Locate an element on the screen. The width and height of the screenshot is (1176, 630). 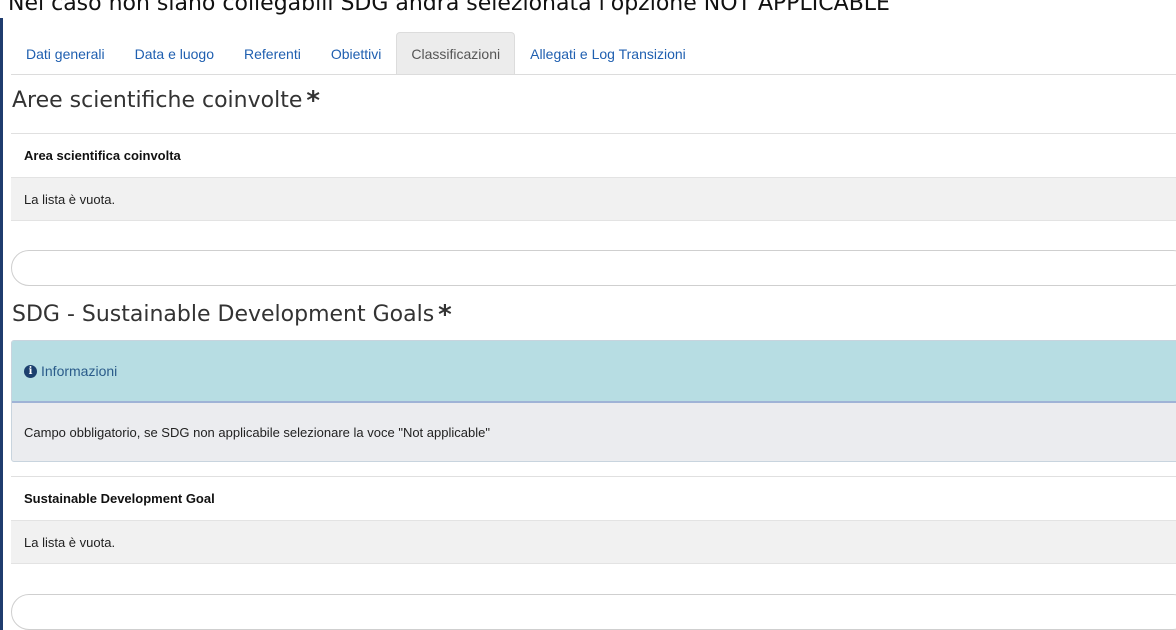
aree-select-input is located at coordinates (593, 268).